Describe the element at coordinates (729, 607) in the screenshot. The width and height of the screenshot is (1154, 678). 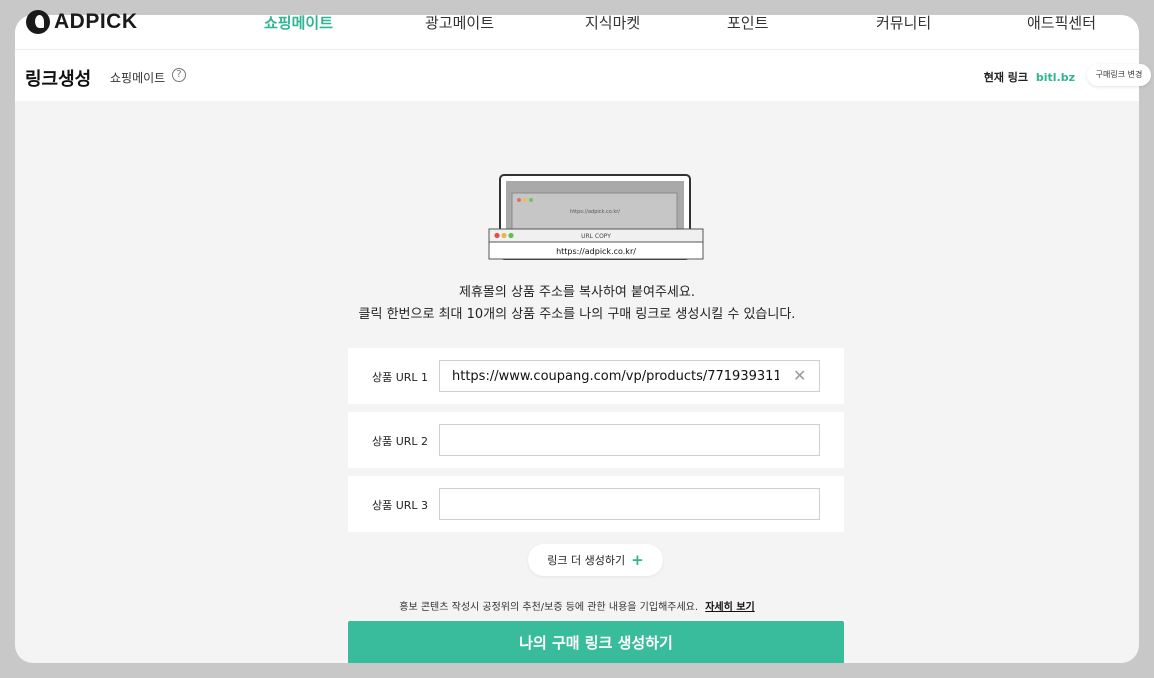
I see `see-details-link: 자세히 보기` at that location.